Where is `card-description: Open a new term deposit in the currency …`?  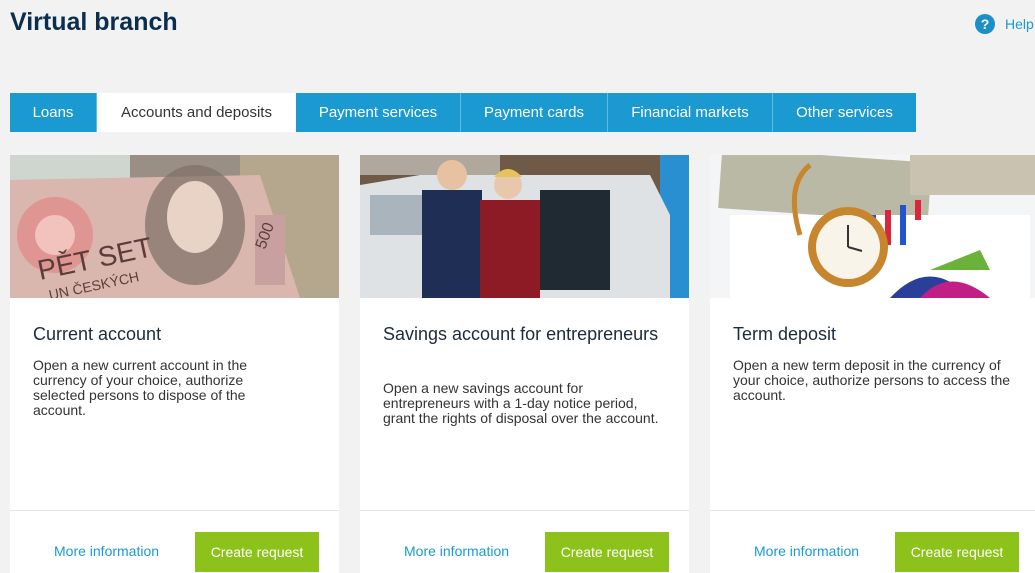
card-description: Open a new term deposit in the currency … is located at coordinates (872, 380).